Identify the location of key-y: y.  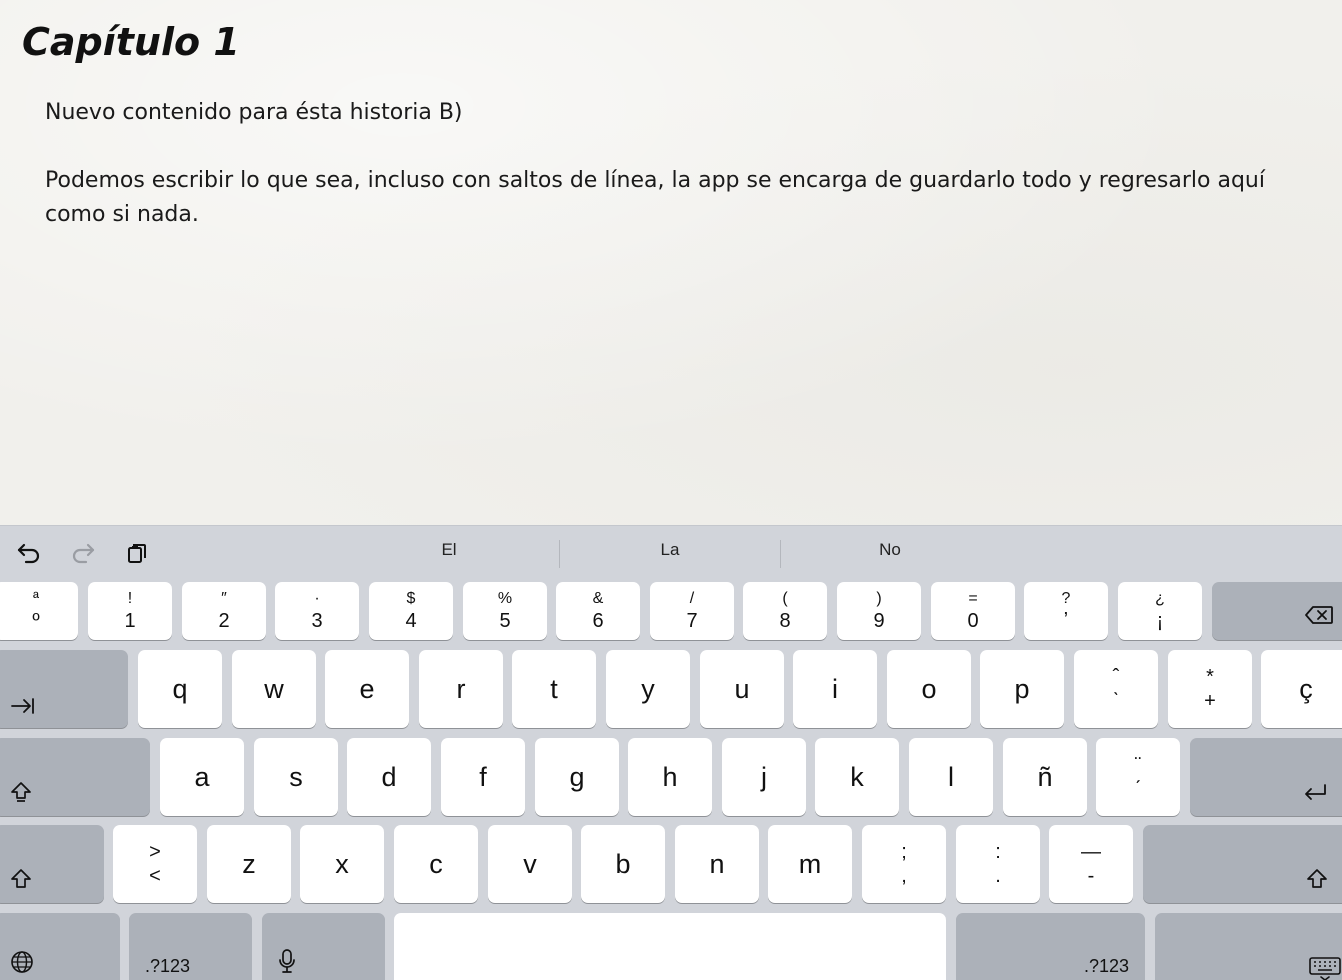
(648, 689).